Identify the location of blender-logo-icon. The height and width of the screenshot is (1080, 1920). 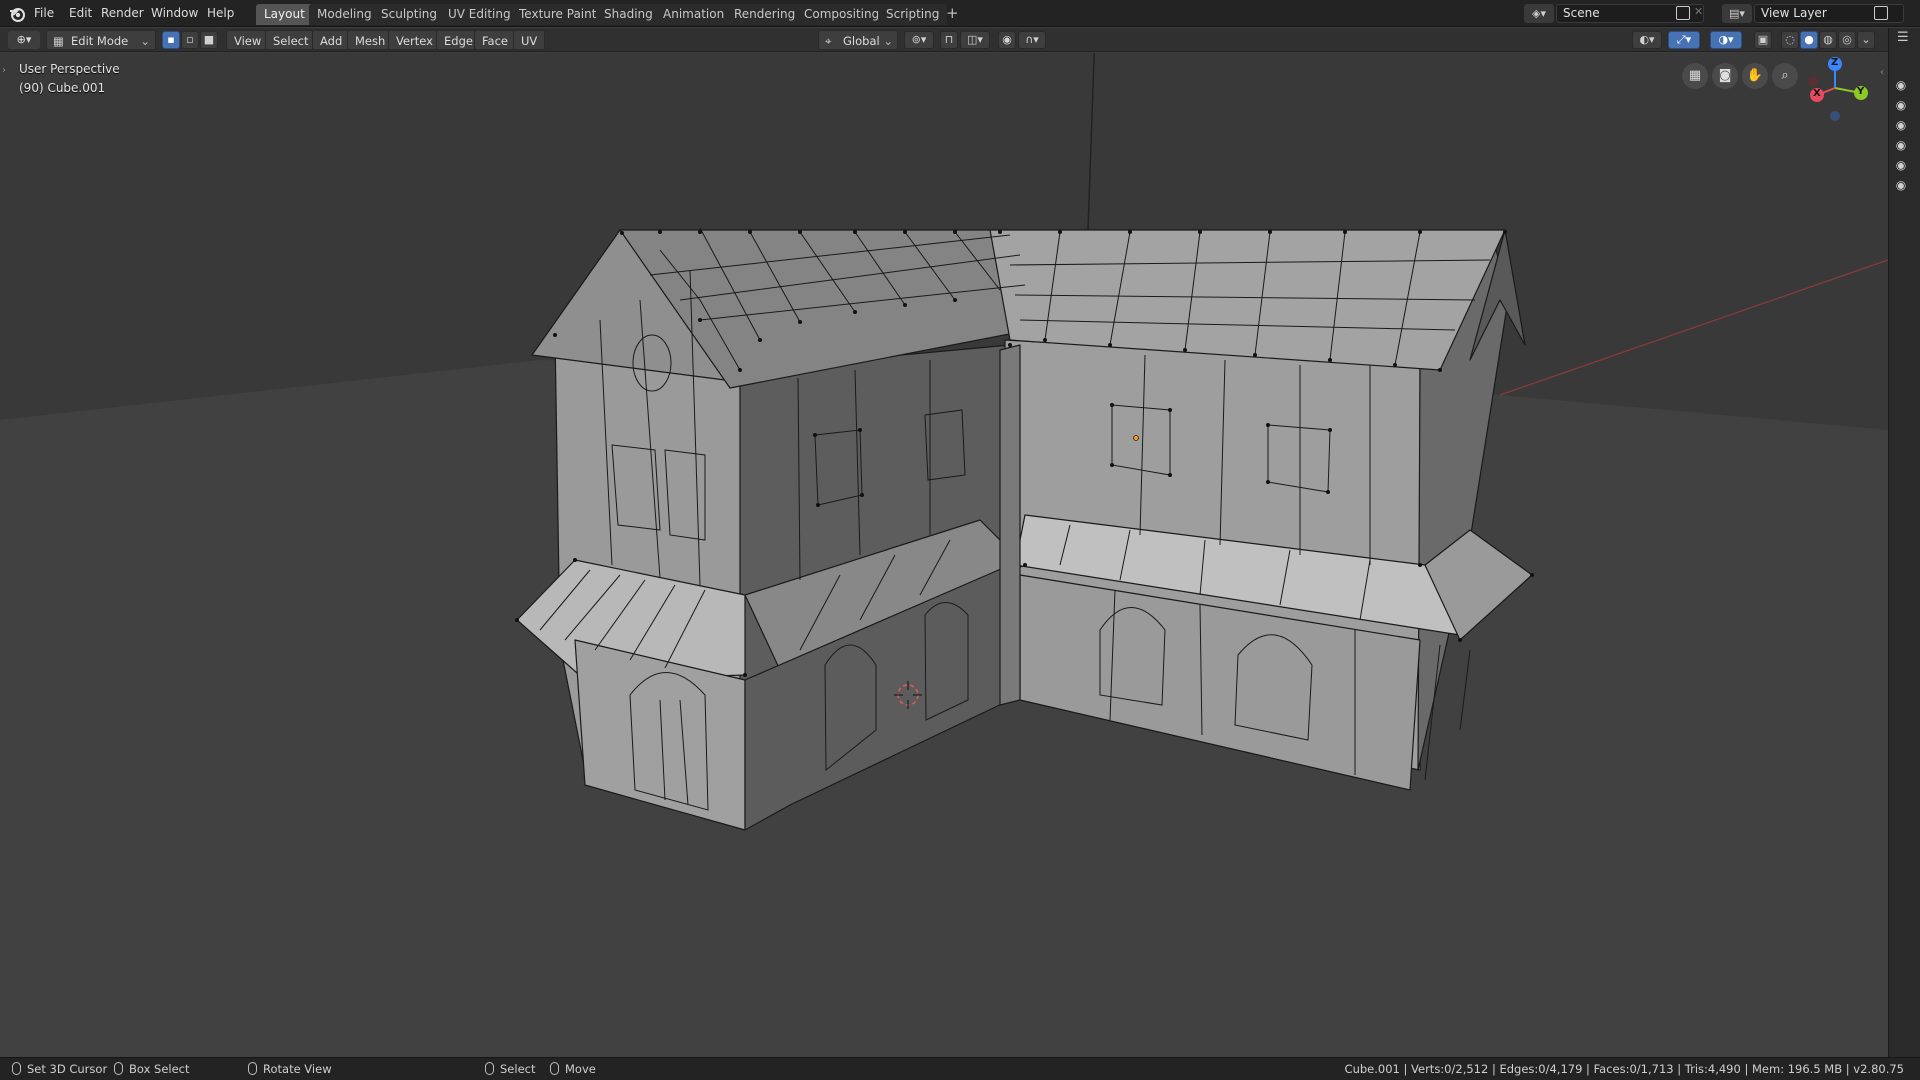
(17, 14).